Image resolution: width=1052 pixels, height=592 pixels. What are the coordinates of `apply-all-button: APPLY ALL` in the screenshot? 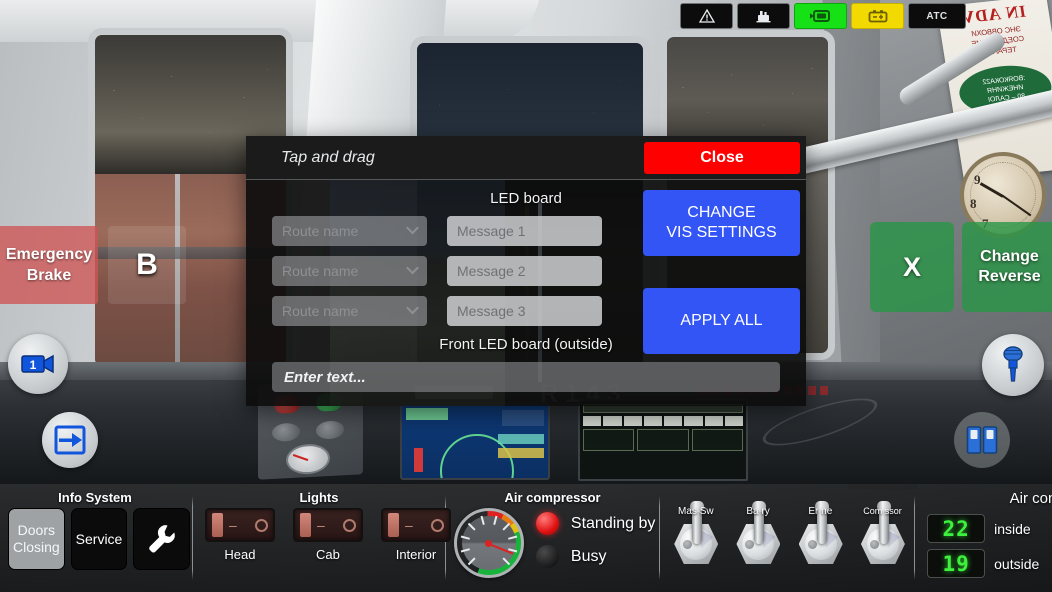 It's located at (721, 321).